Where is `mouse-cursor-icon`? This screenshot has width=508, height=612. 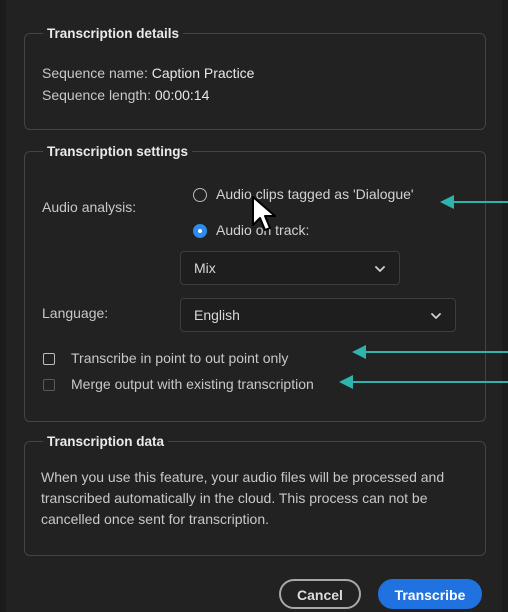 mouse-cursor-icon is located at coordinates (264, 213).